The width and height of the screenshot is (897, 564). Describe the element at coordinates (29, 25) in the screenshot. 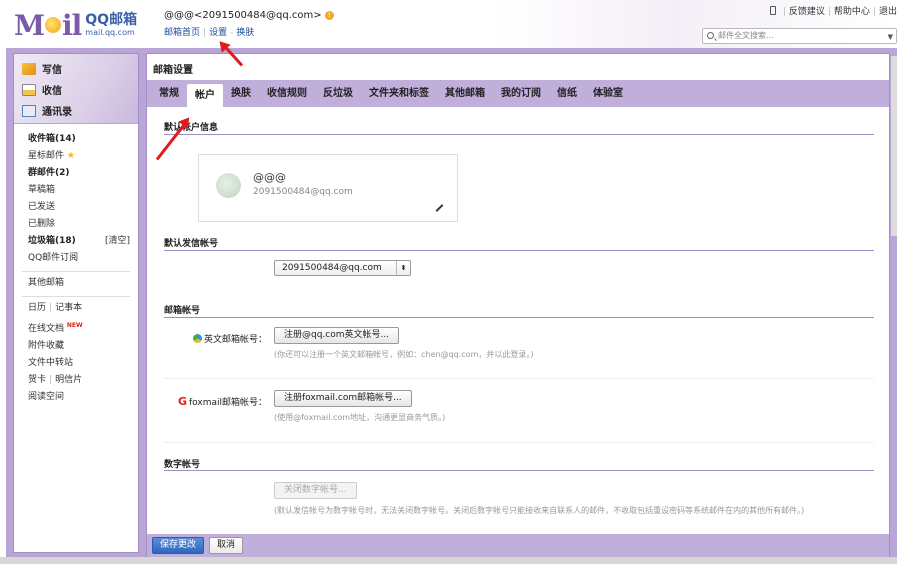

I see `logo-letter-m: M` at that location.